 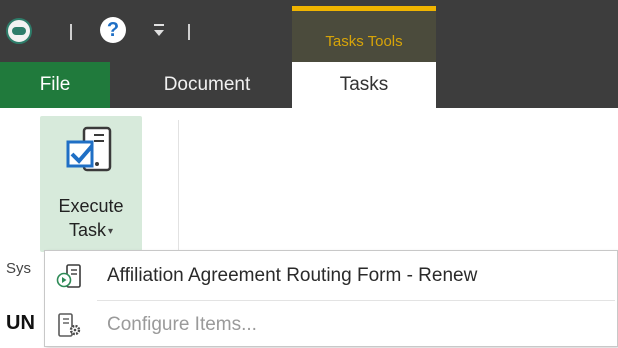 What do you see at coordinates (159, 31) in the screenshot?
I see `customize-quick-access-icon` at bounding box center [159, 31].